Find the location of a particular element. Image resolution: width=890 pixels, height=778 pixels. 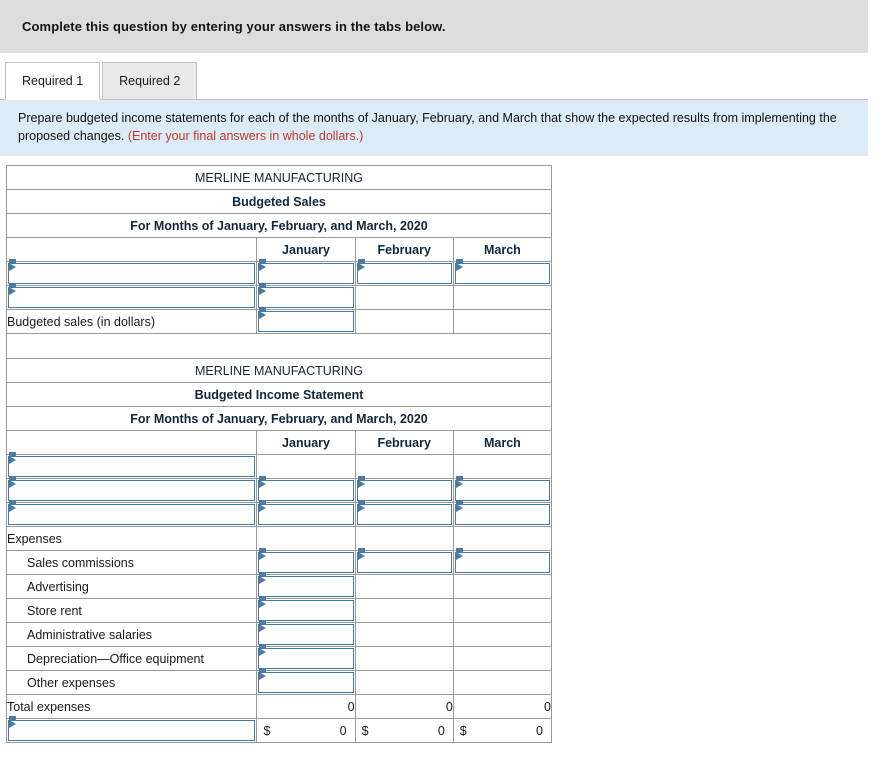

income-header-blank is located at coordinates (131, 442).